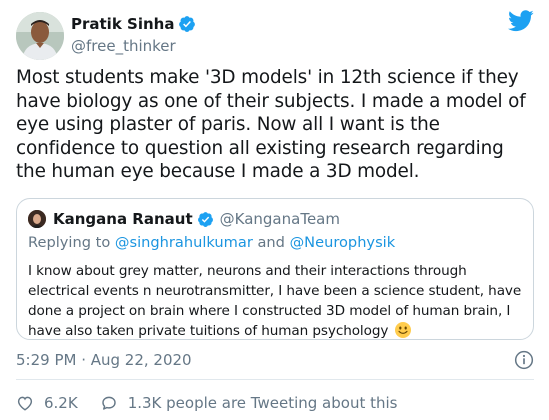  I want to click on like-button: 6.2K, so click(47, 403).